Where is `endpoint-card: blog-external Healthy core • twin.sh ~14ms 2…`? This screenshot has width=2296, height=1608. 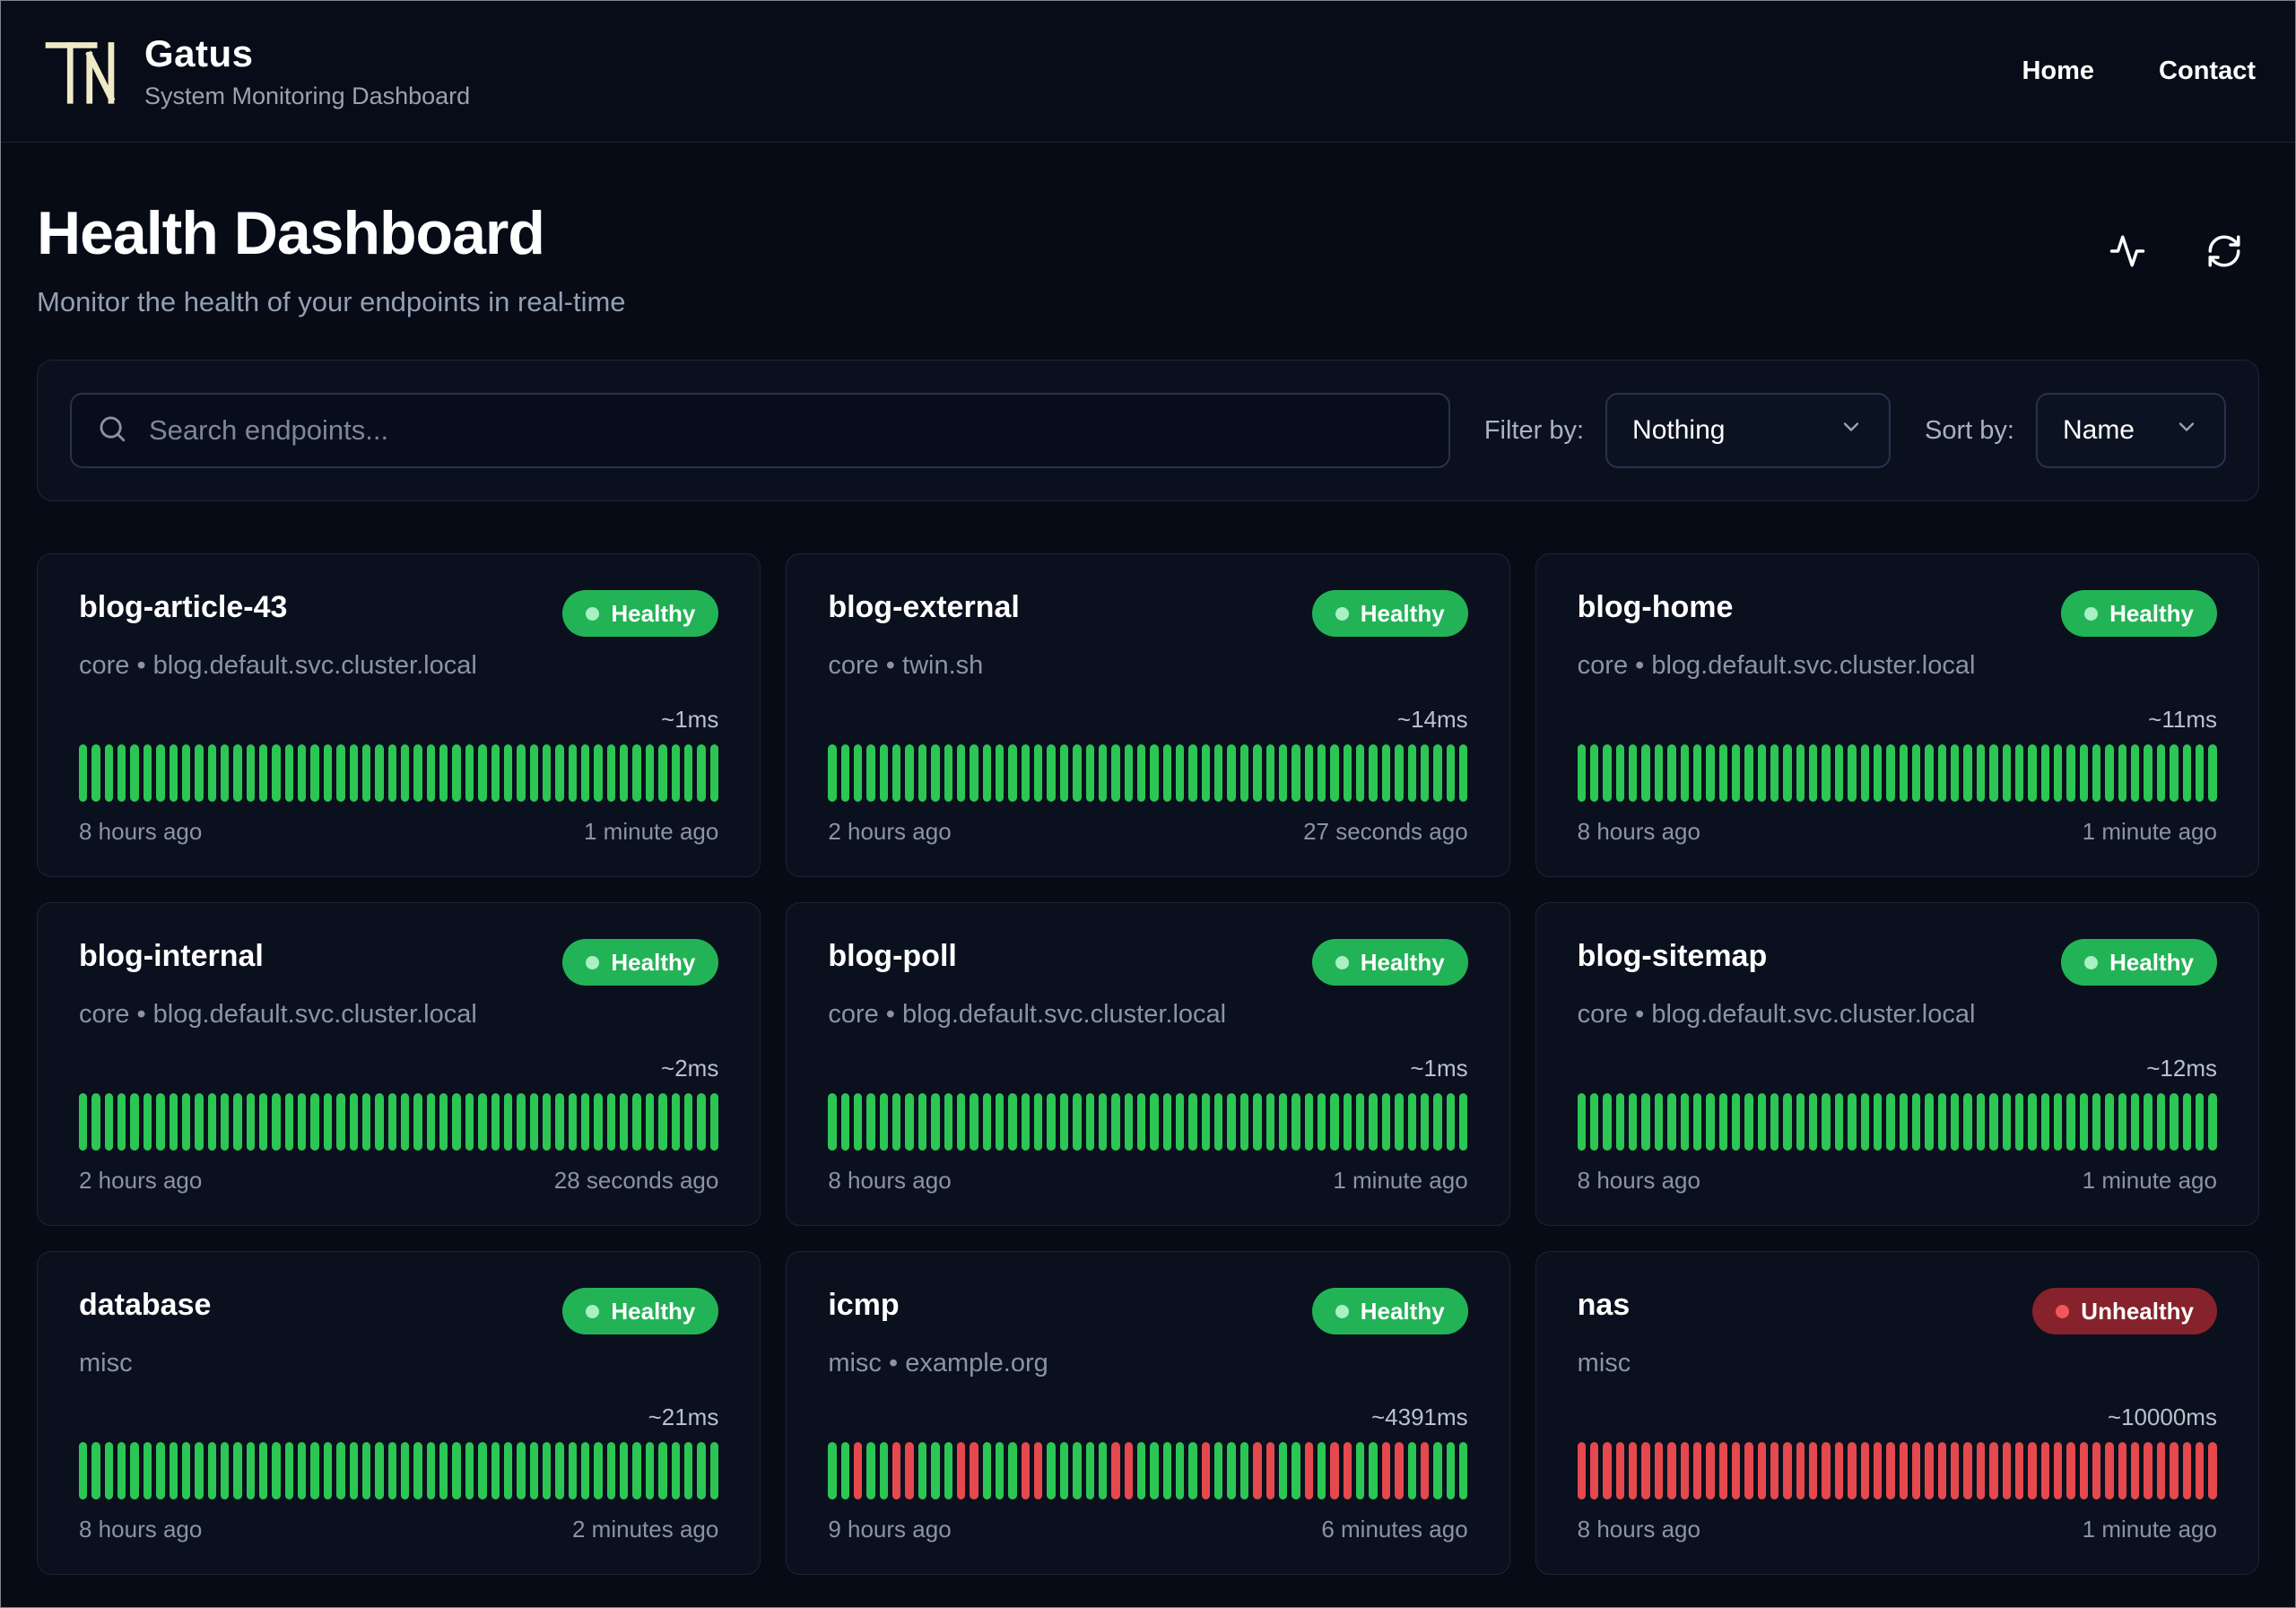 endpoint-card: blog-external Healthy core • twin.sh ~14ms 2… is located at coordinates (1148, 715).